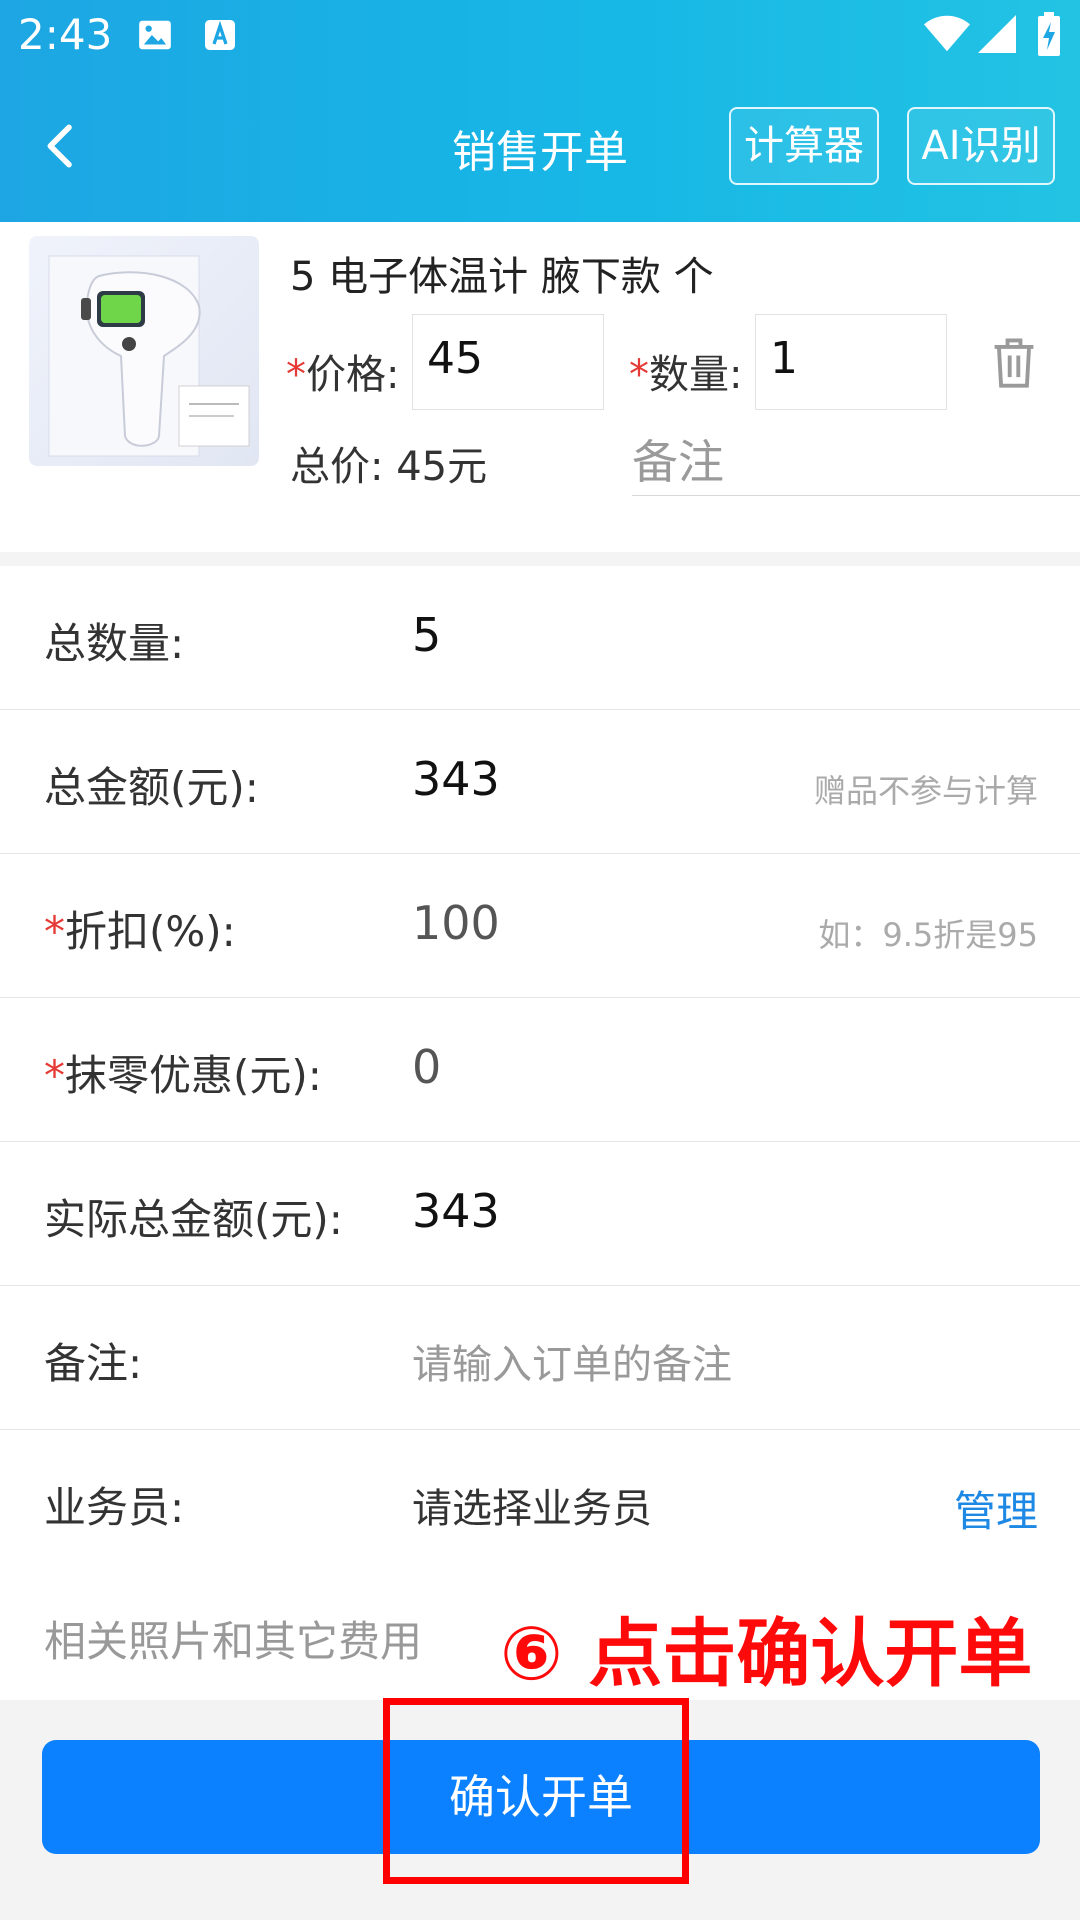 This screenshot has width=1080, height=1920. What do you see at coordinates (151, 787) in the screenshot?
I see `total-amount-label: 总金额(元):` at bounding box center [151, 787].